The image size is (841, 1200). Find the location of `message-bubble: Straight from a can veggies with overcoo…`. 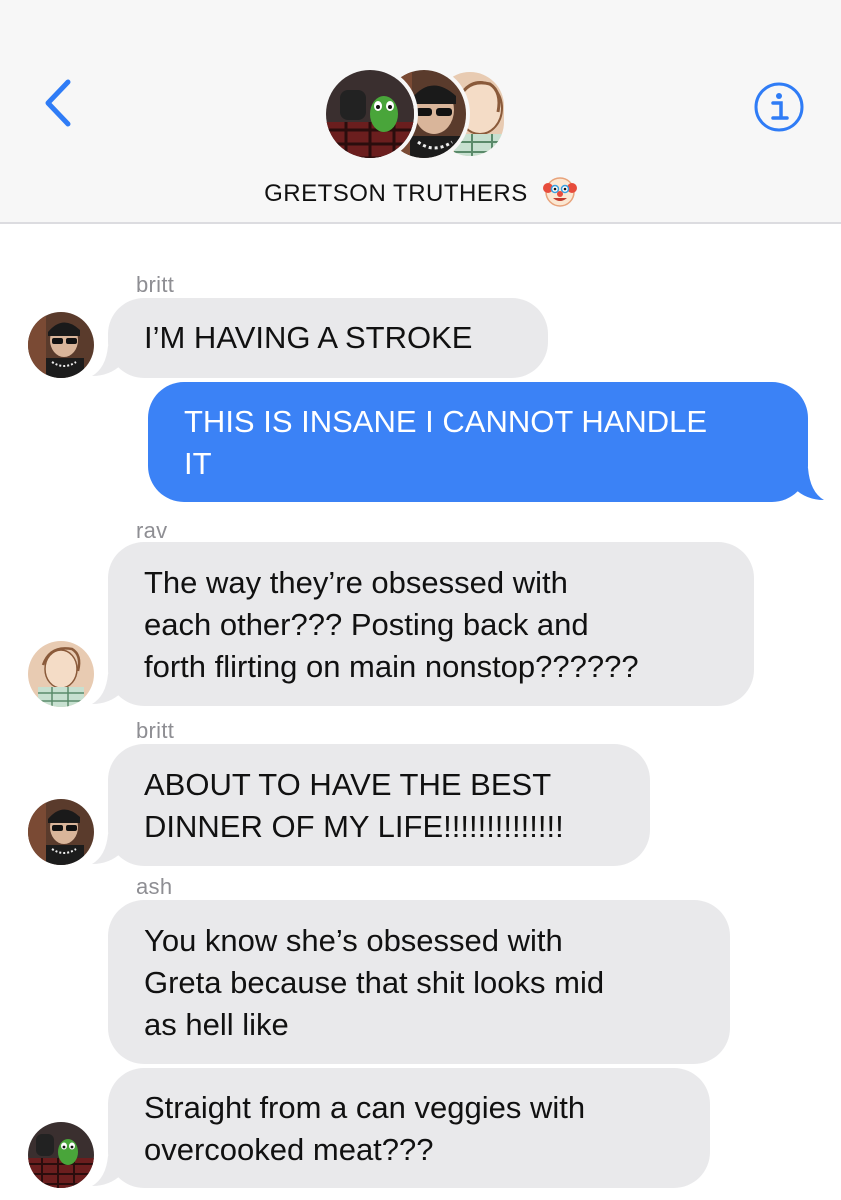

message-bubble: Straight from a can veggies with overcoo… is located at coordinates (409, 1128).